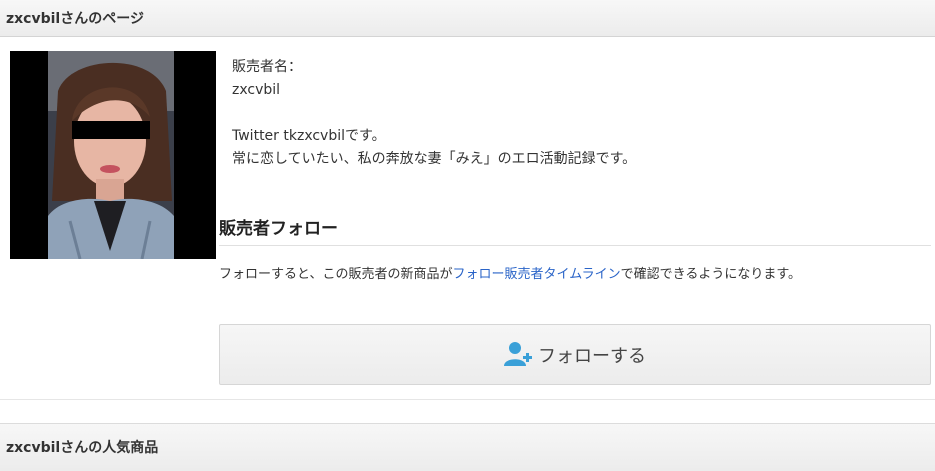 This screenshot has width=935, height=471. What do you see at coordinates (711, 274) in the screenshot?
I see `follow-desc-text: で確認できるようになります。` at bounding box center [711, 274].